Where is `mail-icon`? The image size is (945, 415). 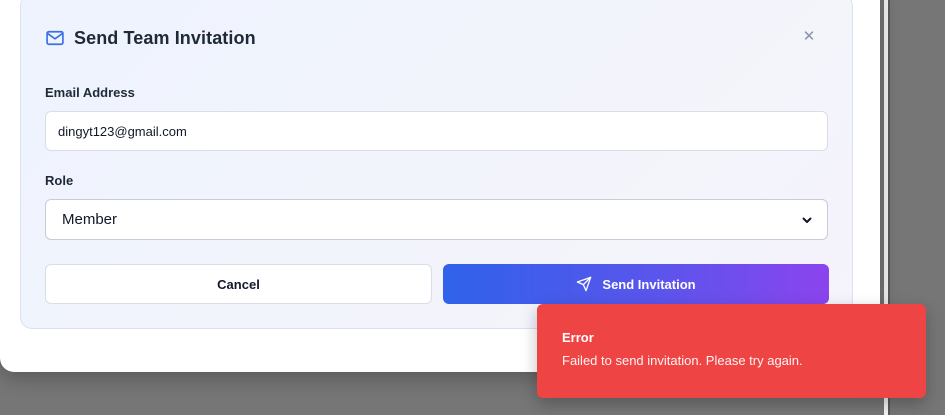
mail-icon is located at coordinates (55, 38).